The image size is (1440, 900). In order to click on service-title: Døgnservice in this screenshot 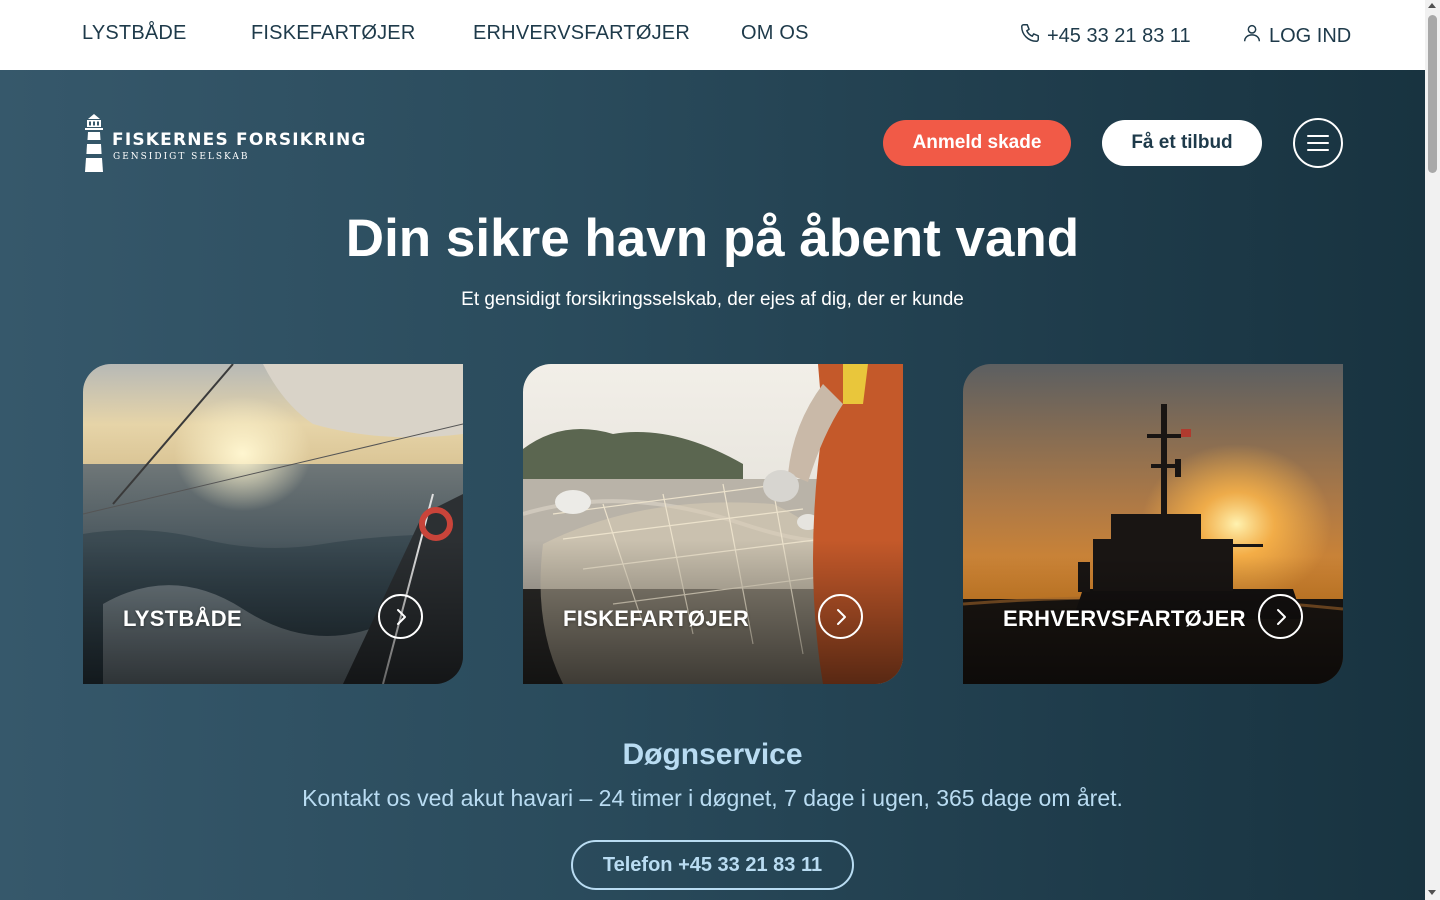, I will do `click(712, 754)`.